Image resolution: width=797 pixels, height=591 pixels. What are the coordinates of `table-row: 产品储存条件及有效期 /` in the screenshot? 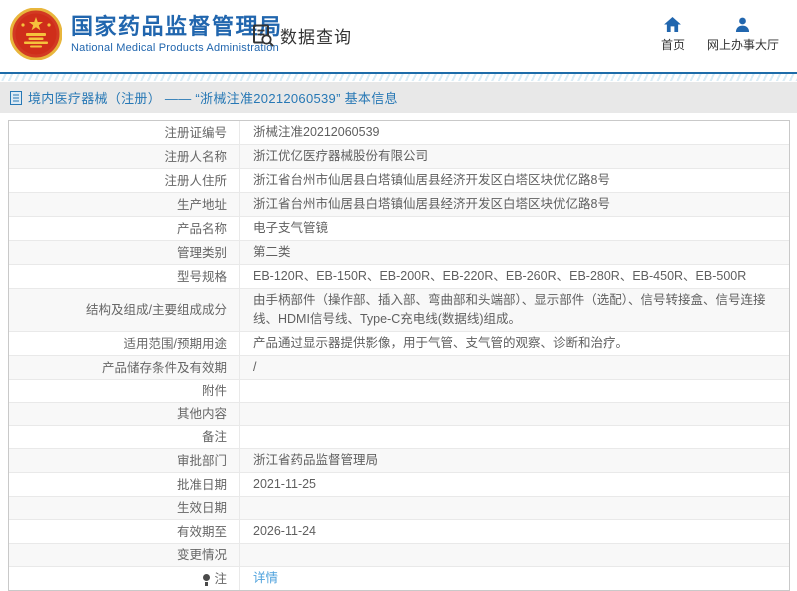 It's located at (399, 368).